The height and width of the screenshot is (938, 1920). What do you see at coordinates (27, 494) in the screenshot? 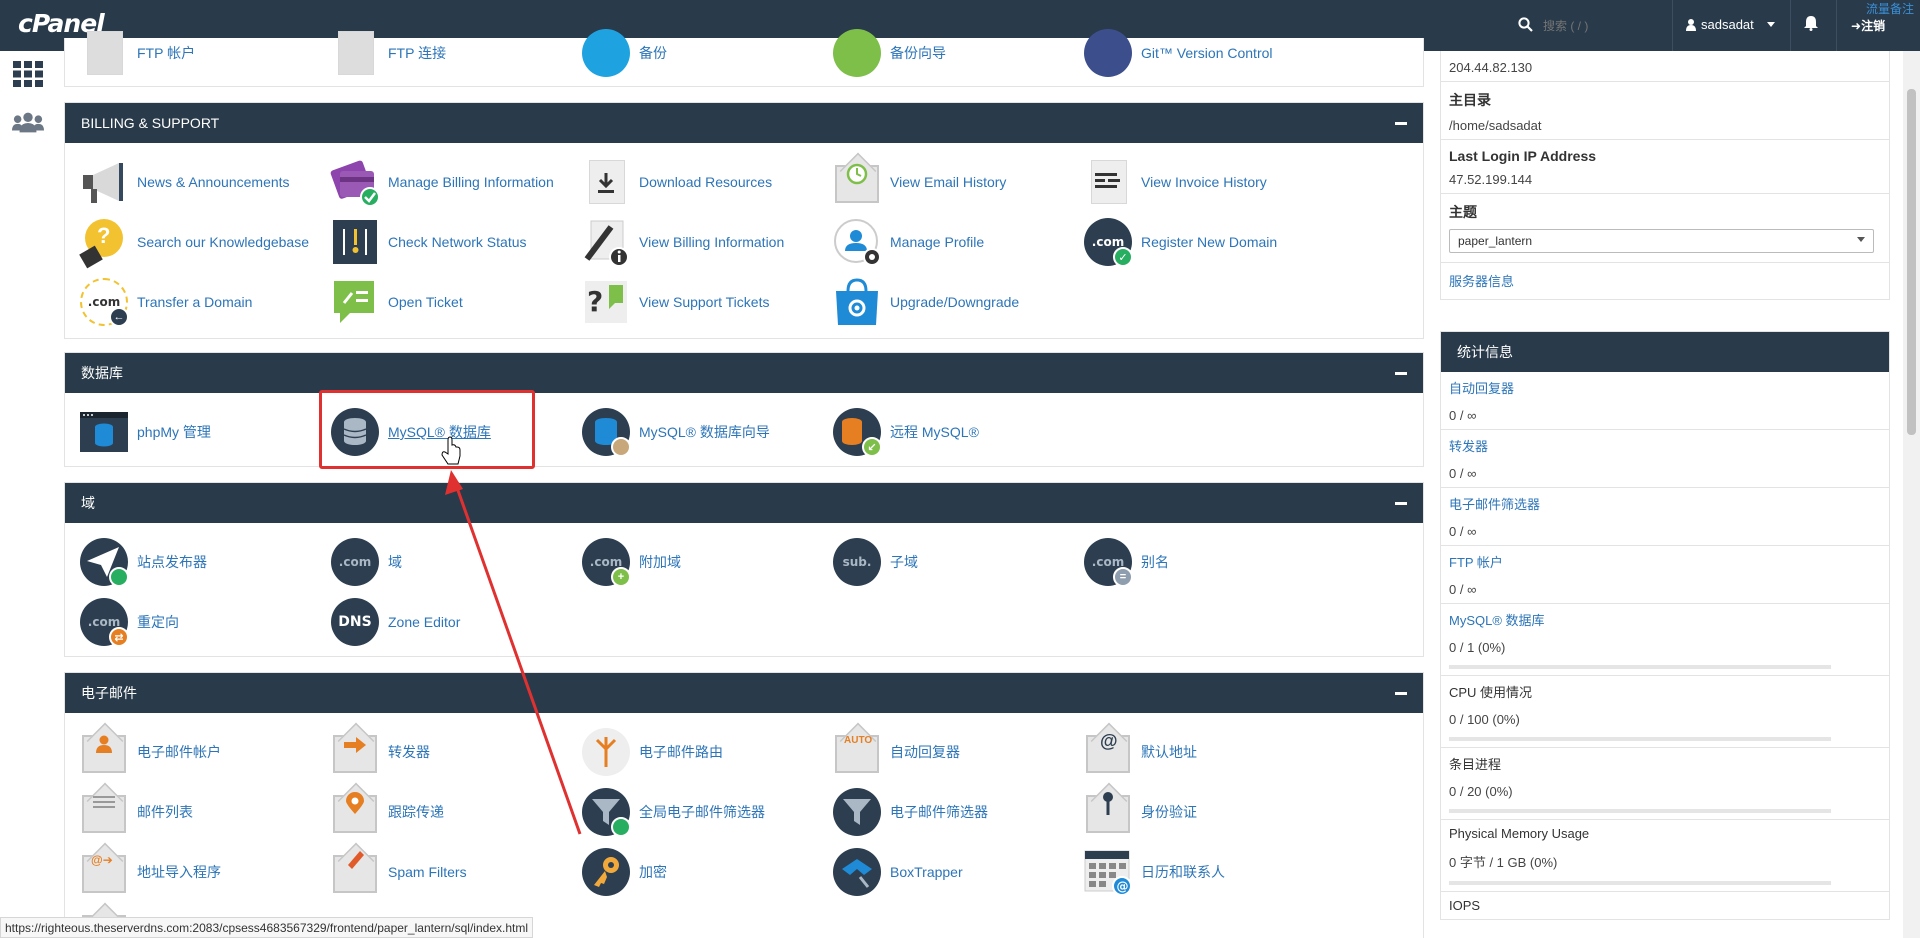
I see `left-rail` at bounding box center [27, 494].